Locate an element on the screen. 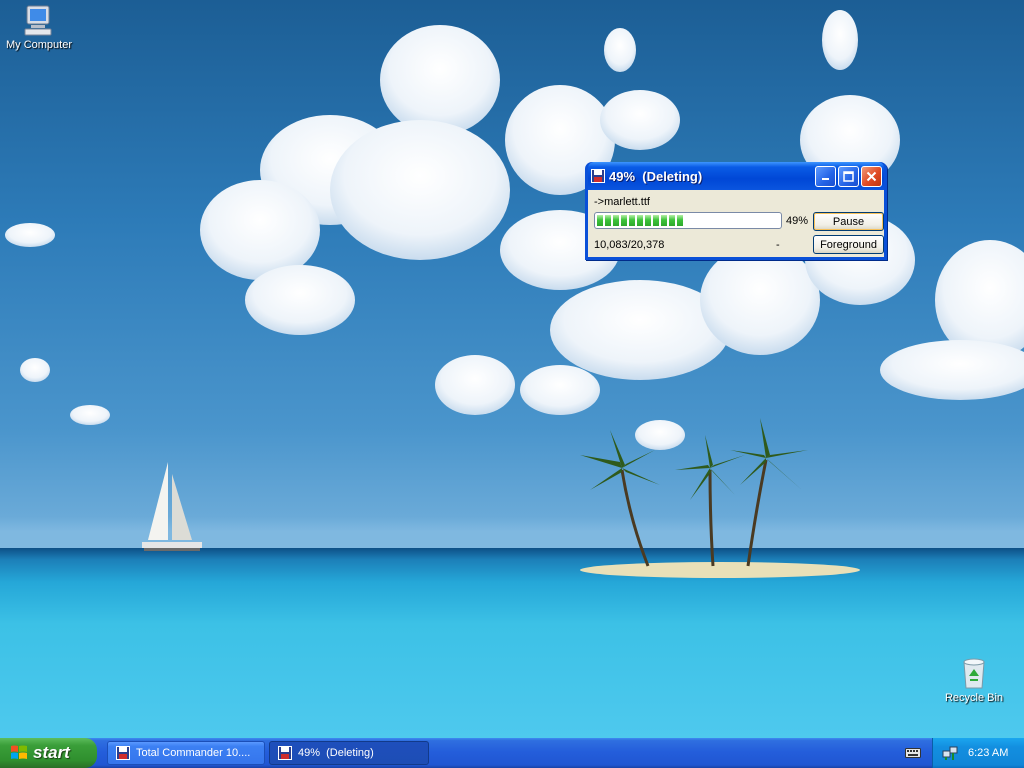 Image resolution: width=1024 pixels, height=768 pixels. pause-button: Pause is located at coordinates (848, 221).